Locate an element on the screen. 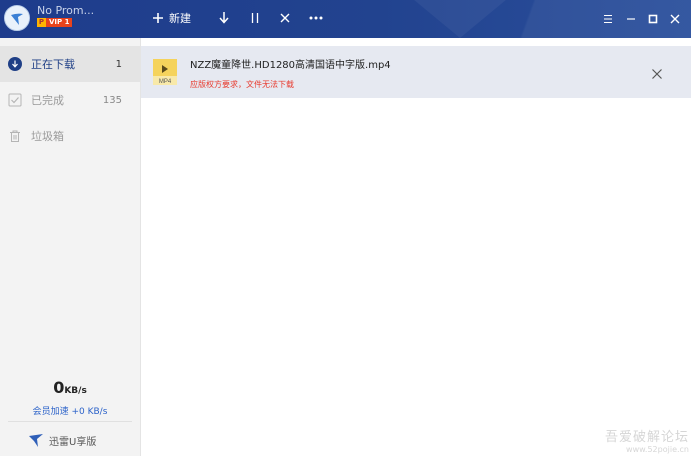  plus-icon is located at coordinates (158, 18).